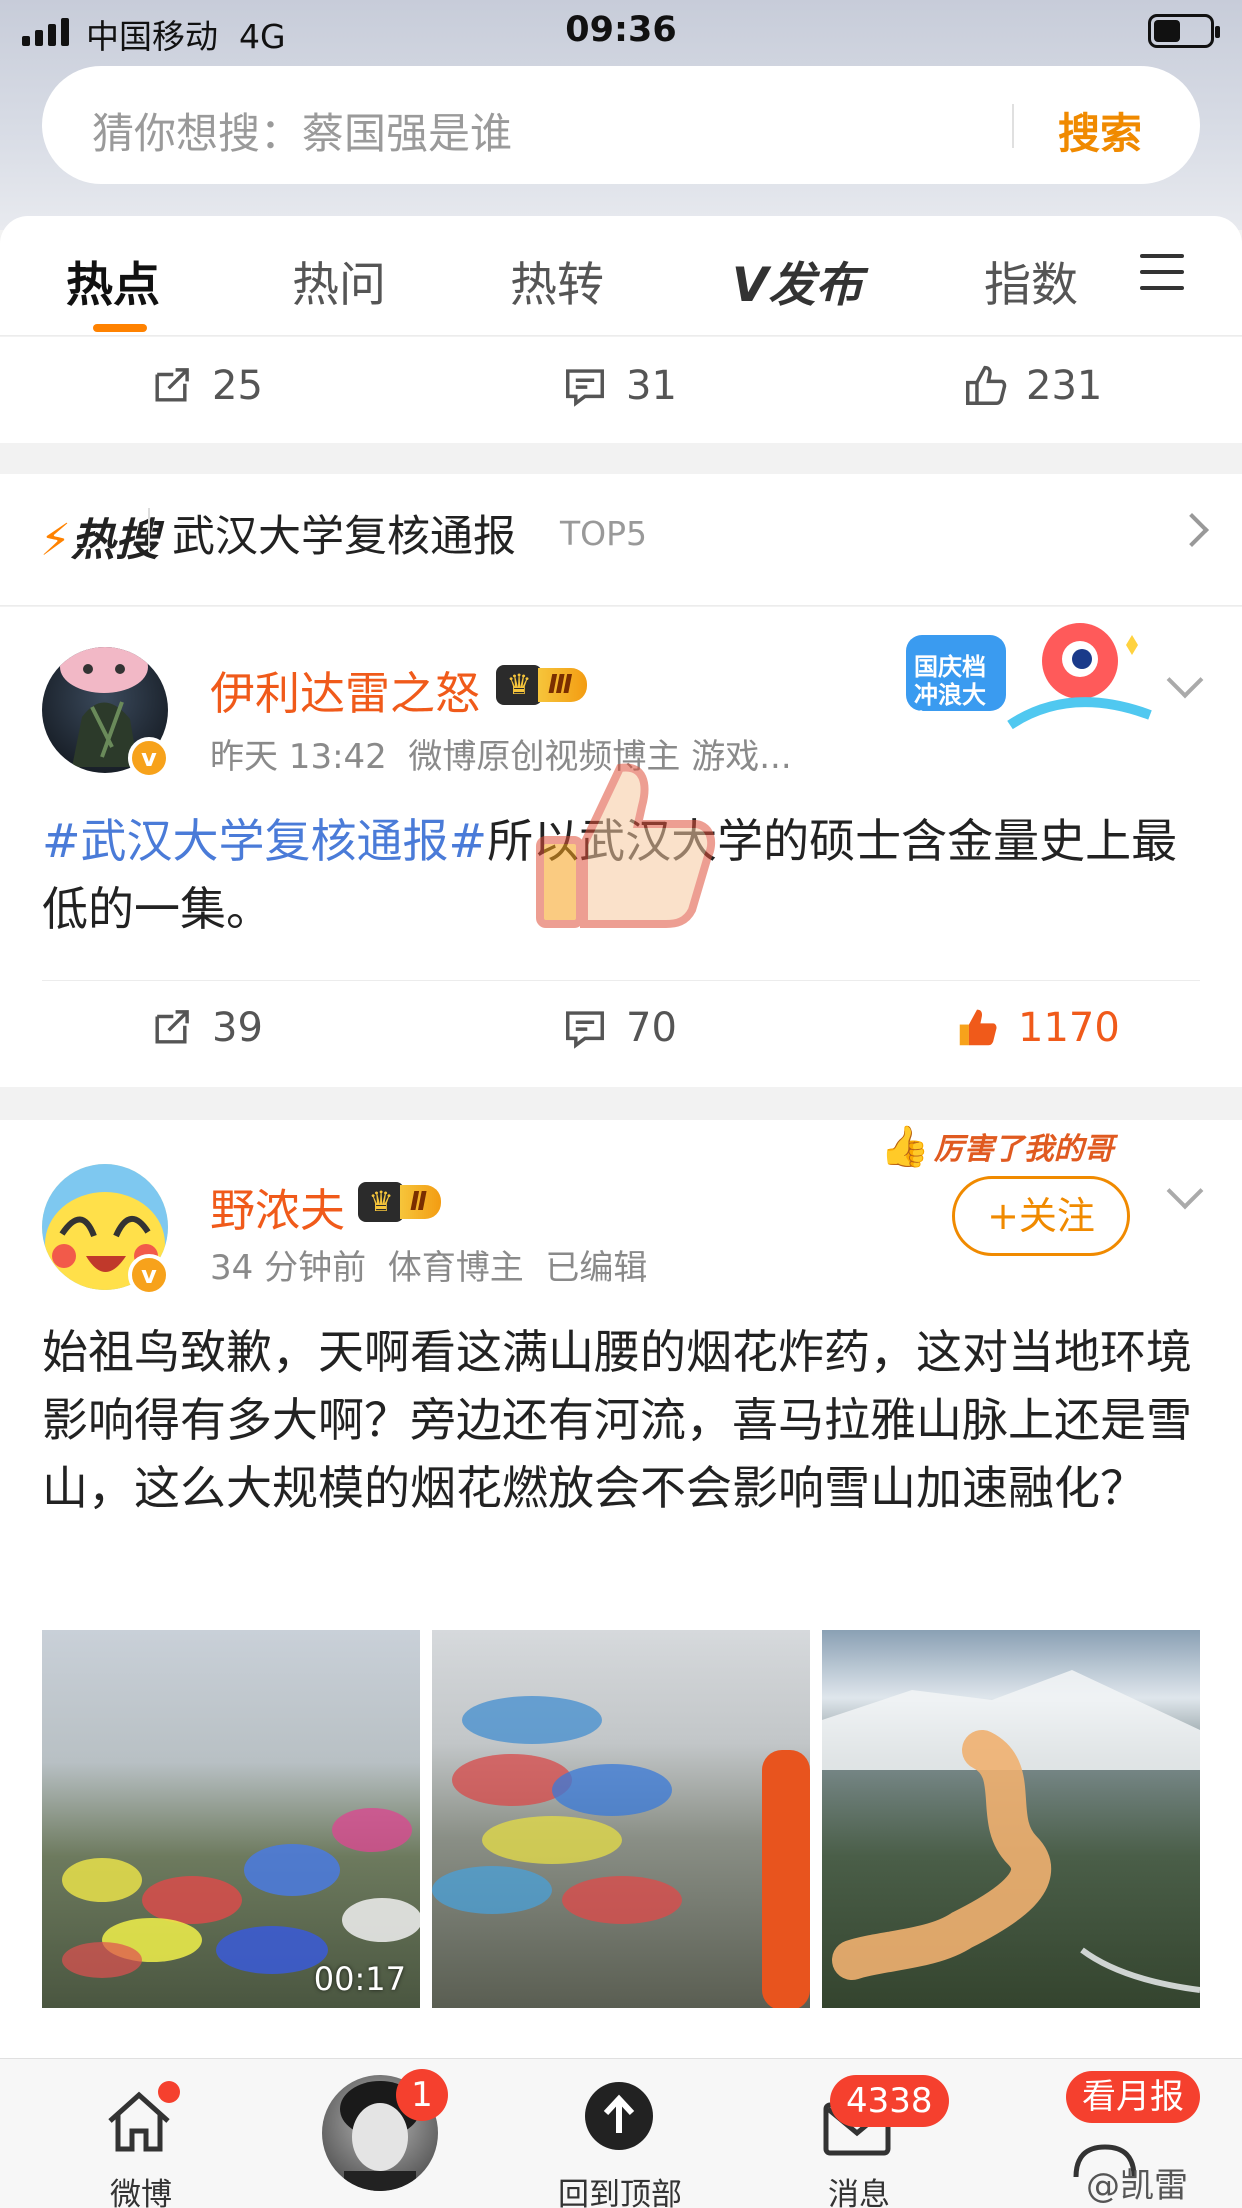 The width and height of the screenshot is (1242, 2208). Describe the element at coordinates (797, 280) in the screenshot. I see `tab-v-publish: V发布` at that location.